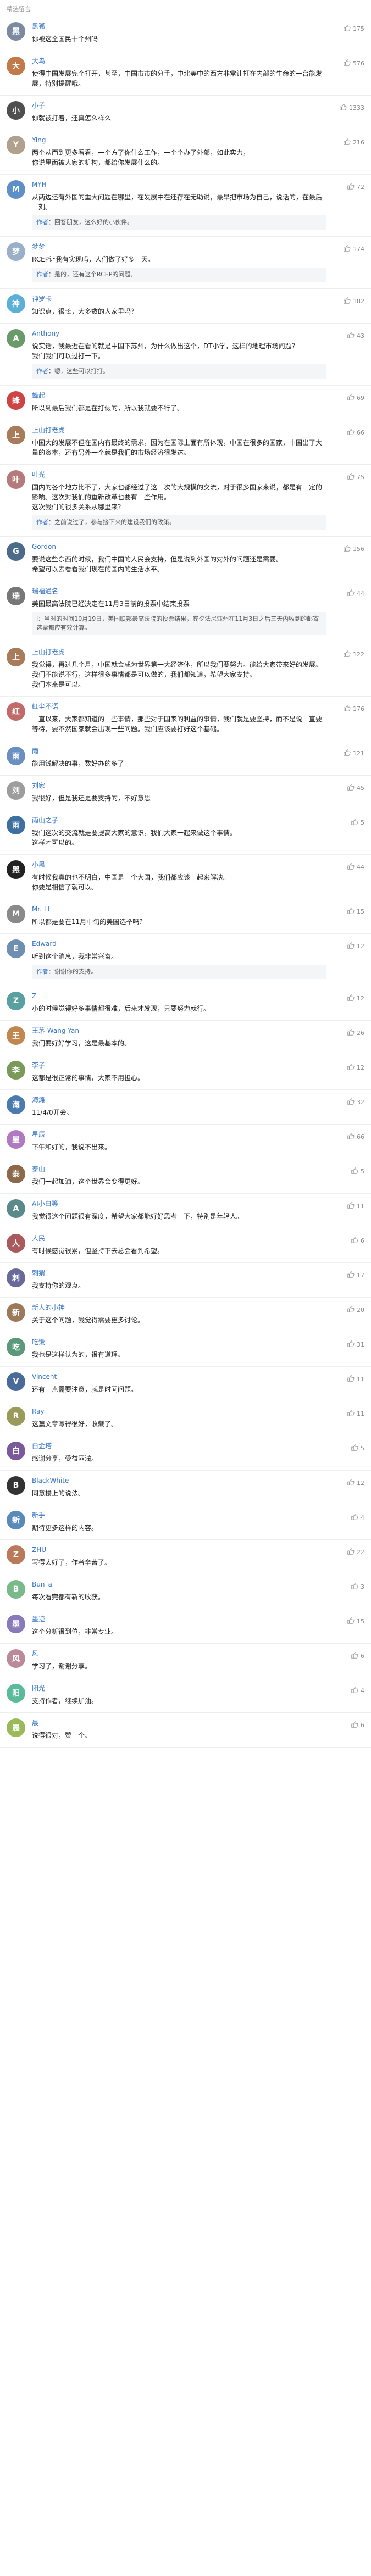 The height and width of the screenshot is (2576, 371). Describe the element at coordinates (16, 1139) in the screenshot. I see `avatar: 星` at that location.